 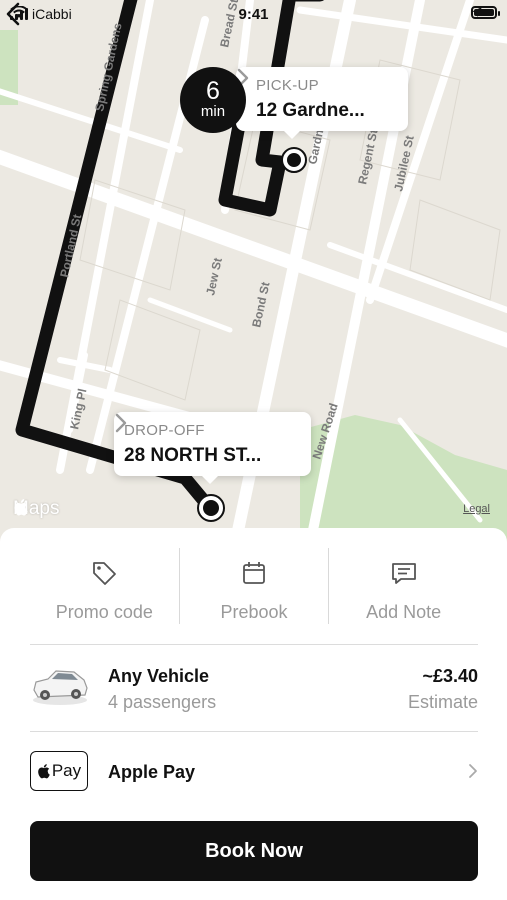 I want to click on fare-price: ~£3.40, so click(x=450, y=676).